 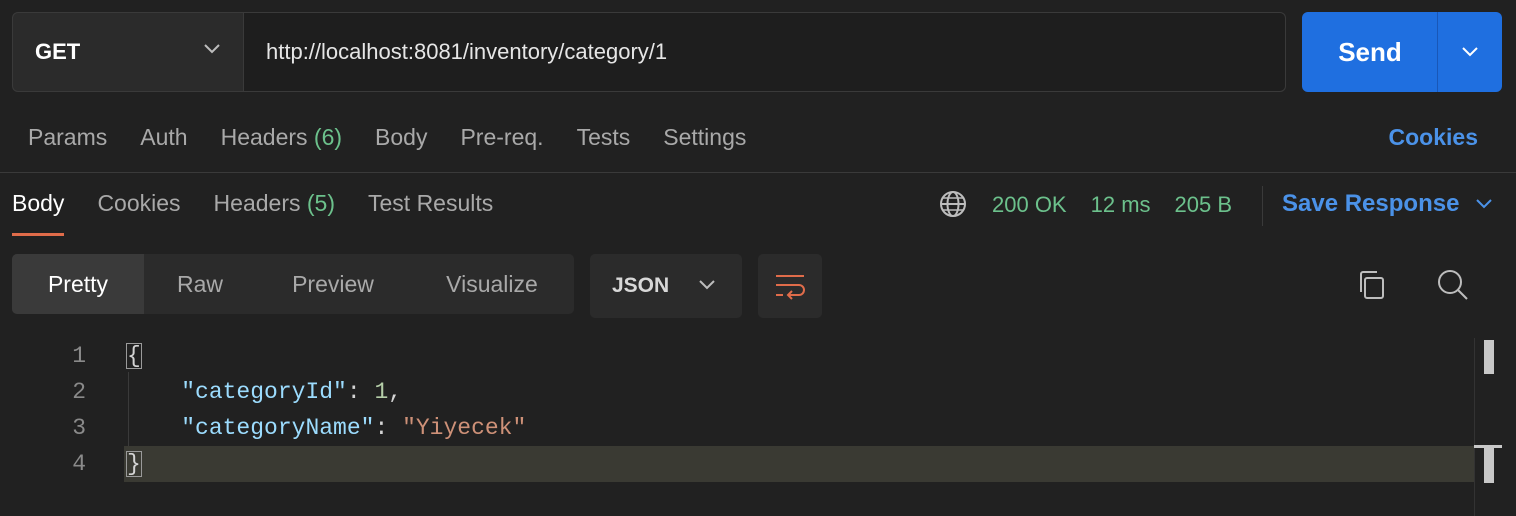 What do you see at coordinates (328, 137) in the screenshot?
I see `headers-count-badge: (6)` at bounding box center [328, 137].